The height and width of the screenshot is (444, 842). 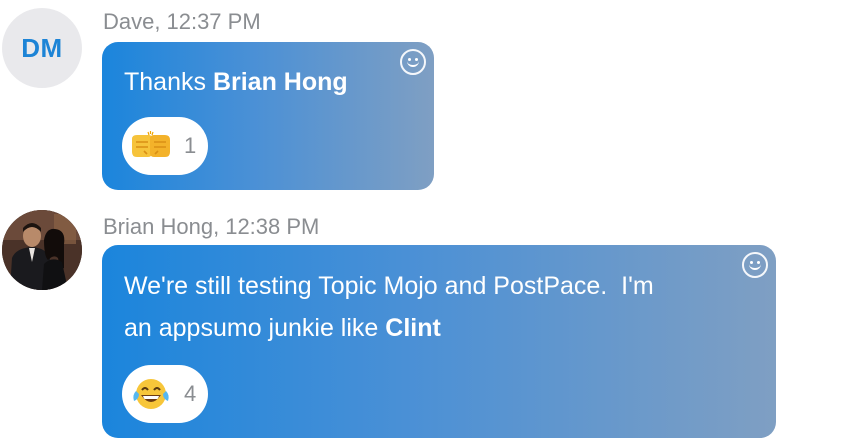 I want to click on message-meta: Brian Hong, 12:38 PM, so click(x=211, y=226).